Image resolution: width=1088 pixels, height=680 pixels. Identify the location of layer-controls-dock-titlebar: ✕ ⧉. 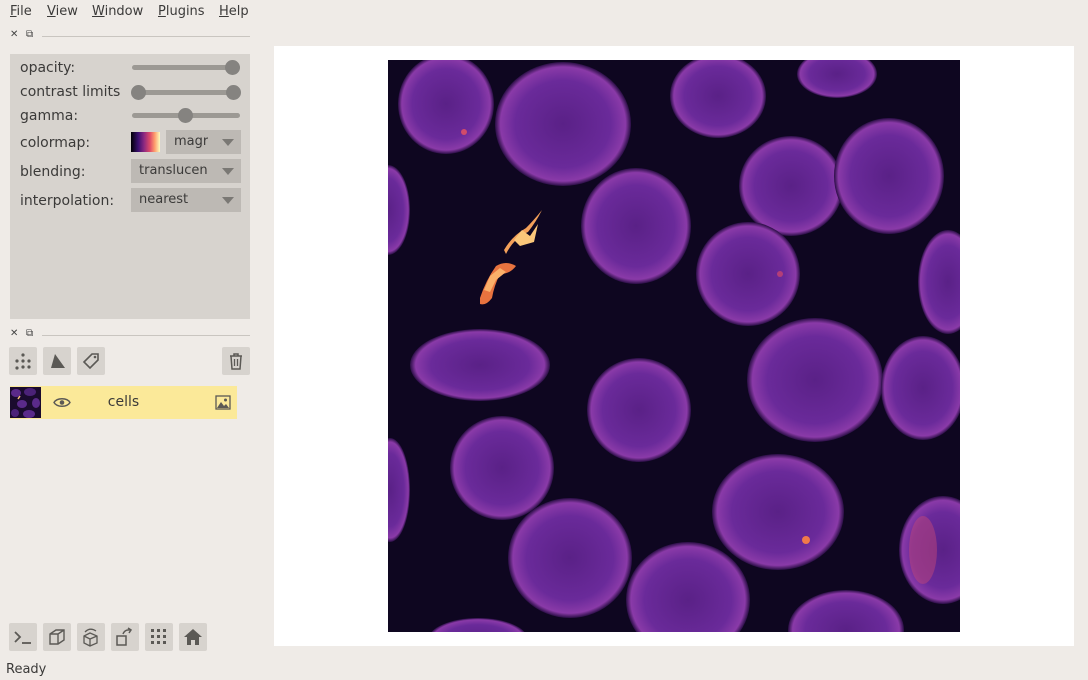
(130, 35).